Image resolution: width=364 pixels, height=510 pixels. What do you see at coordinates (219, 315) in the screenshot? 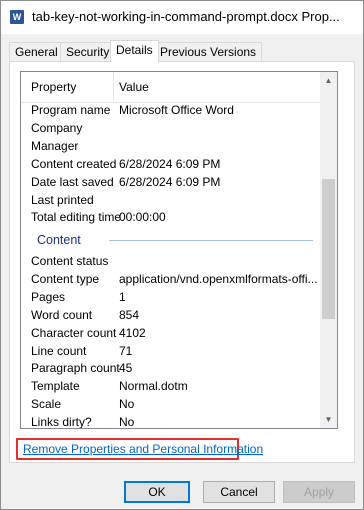
I see `property-value: 854` at bounding box center [219, 315].